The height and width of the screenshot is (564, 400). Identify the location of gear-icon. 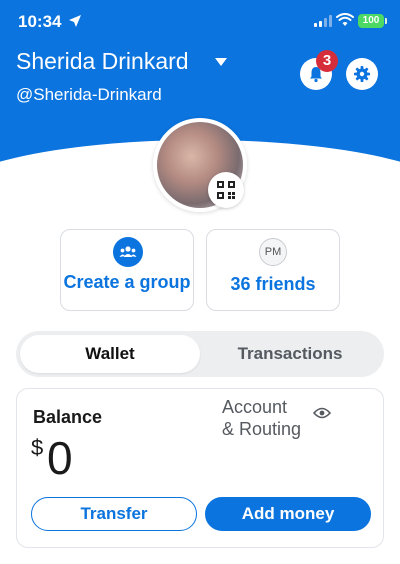
(362, 74).